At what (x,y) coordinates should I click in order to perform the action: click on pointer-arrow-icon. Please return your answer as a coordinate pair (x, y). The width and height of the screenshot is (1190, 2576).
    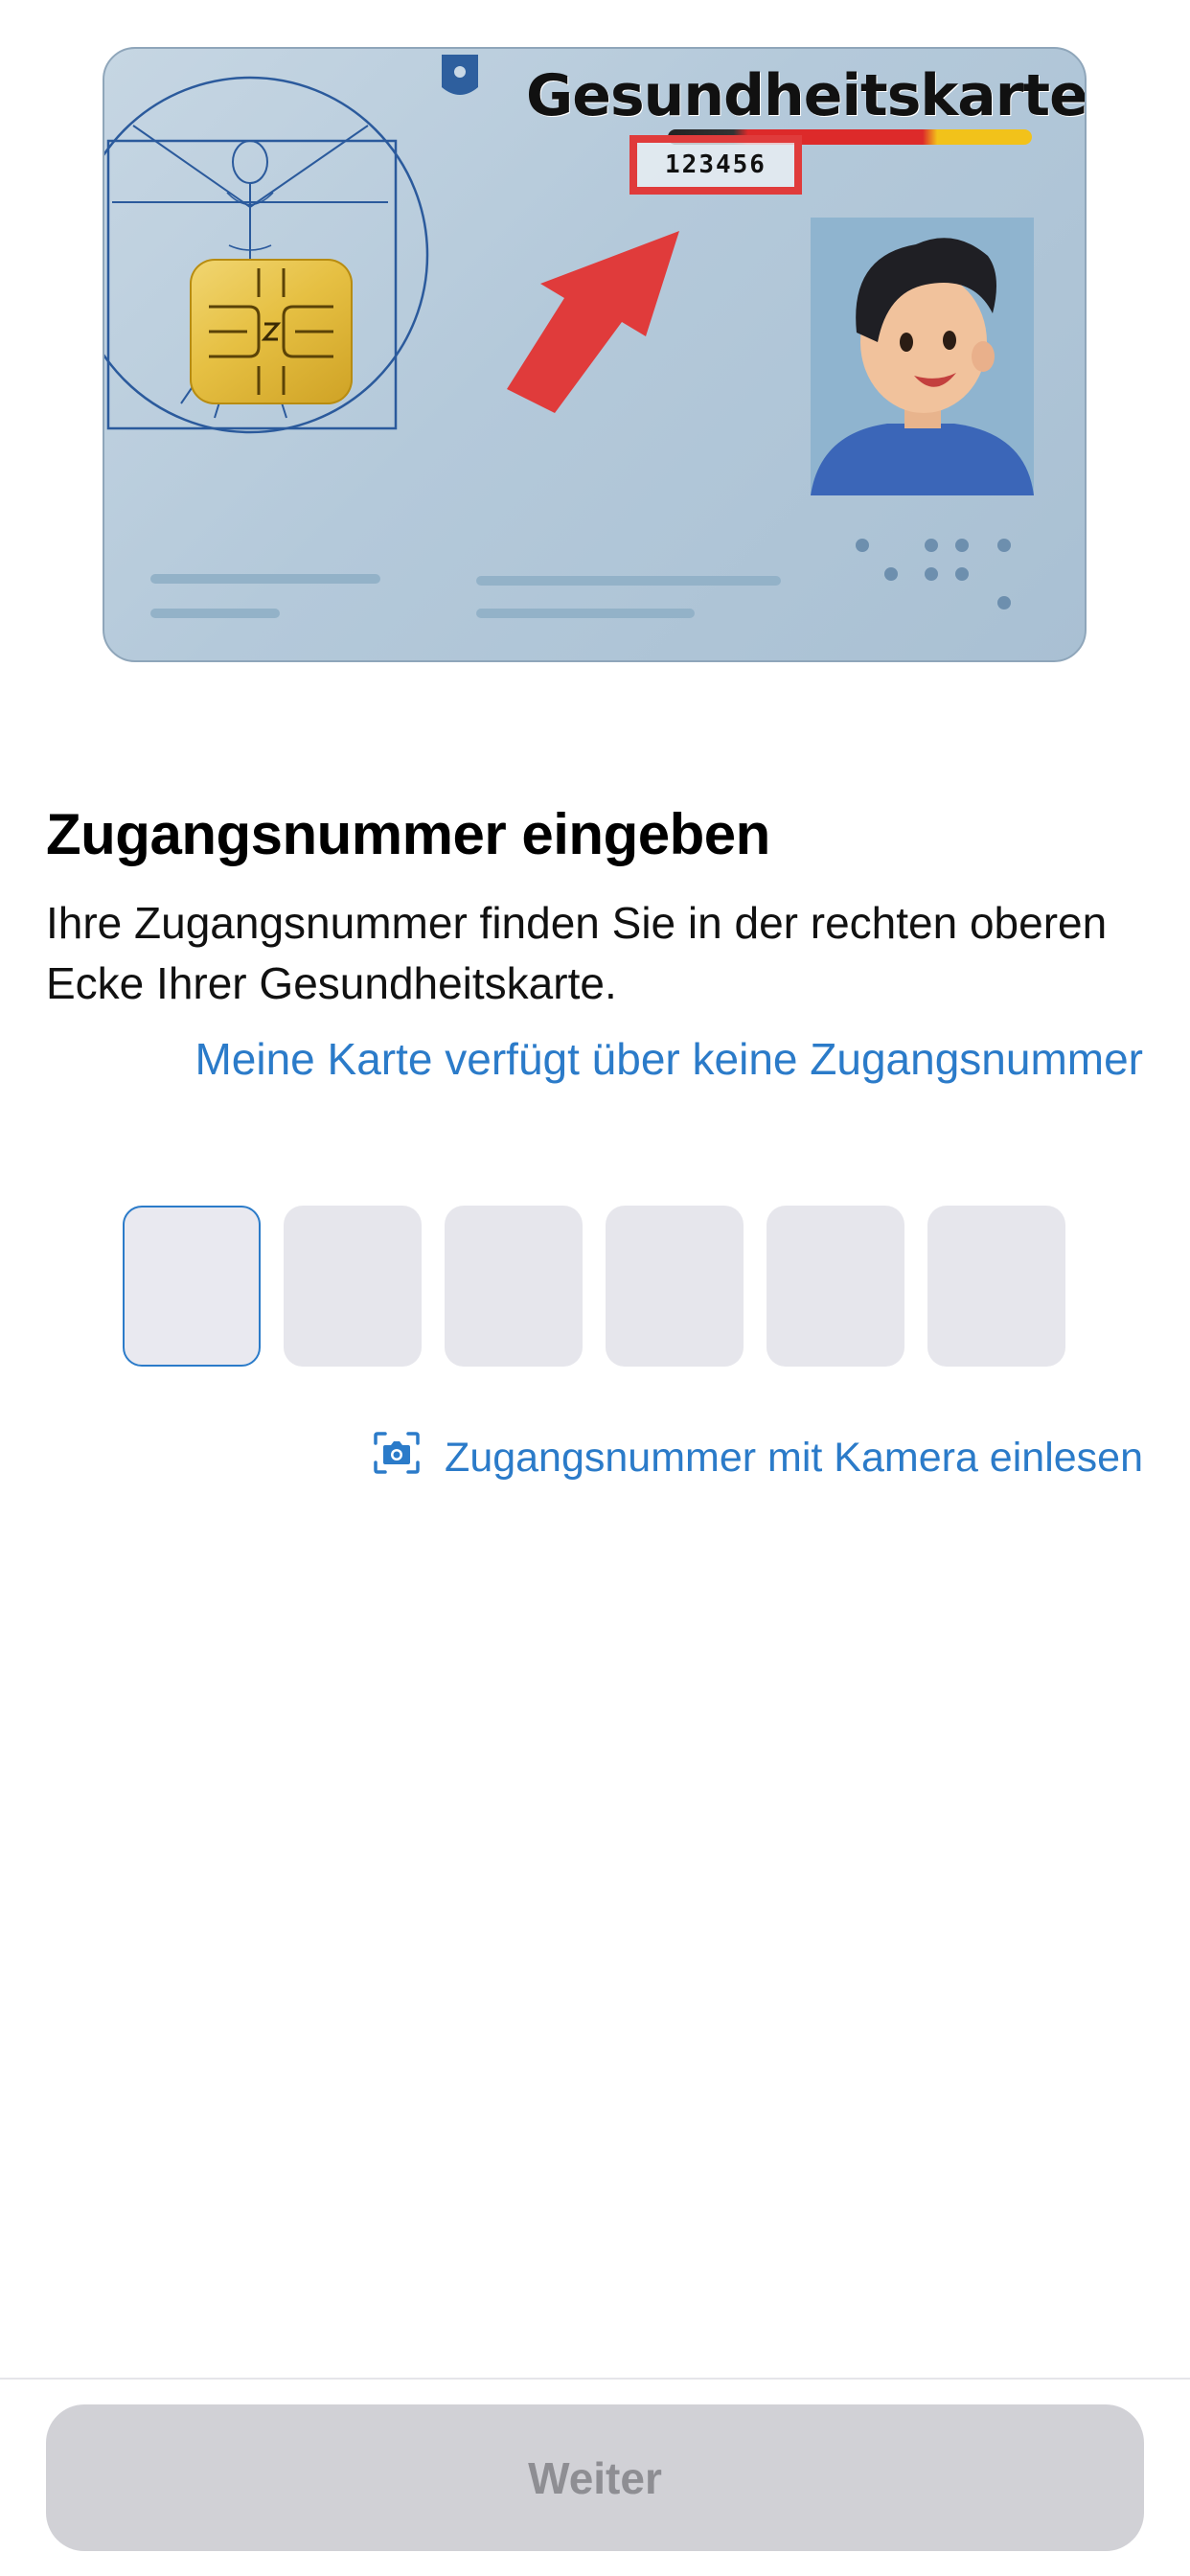
    Looking at the image, I should click on (593, 322).